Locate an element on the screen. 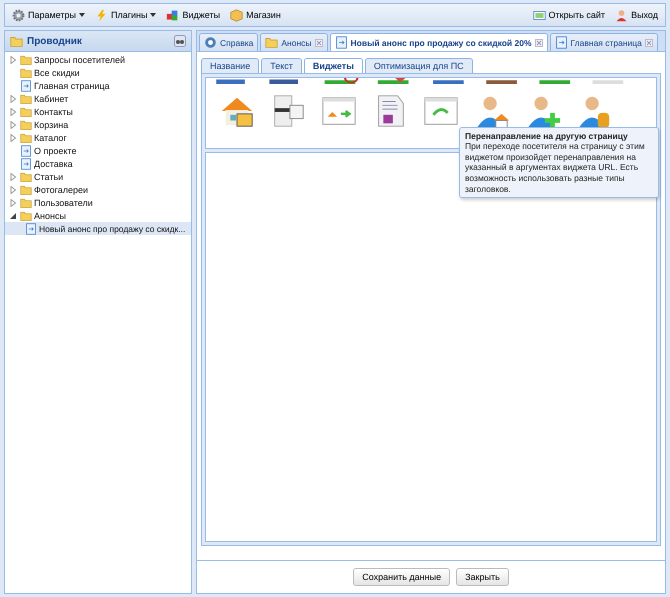  toolbar-button: Параметры is located at coordinates (48, 15).